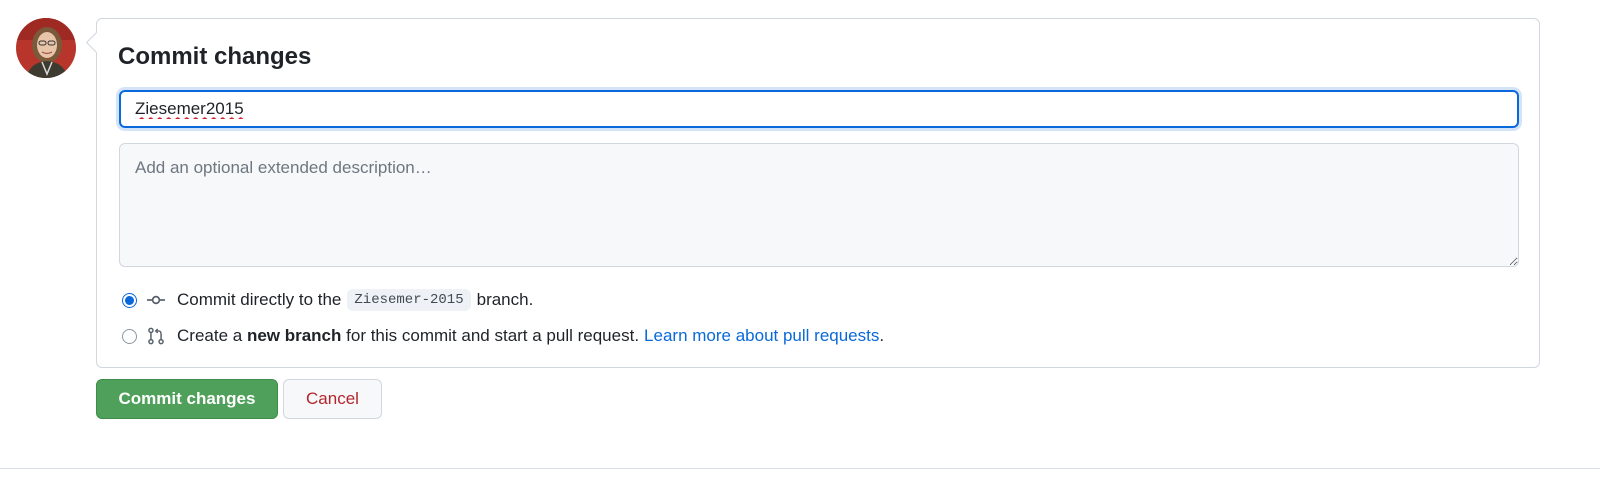 This screenshot has height=480, width=1600. Describe the element at coordinates (215, 56) in the screenshot. I see `form-title: Commit changes` at that location.